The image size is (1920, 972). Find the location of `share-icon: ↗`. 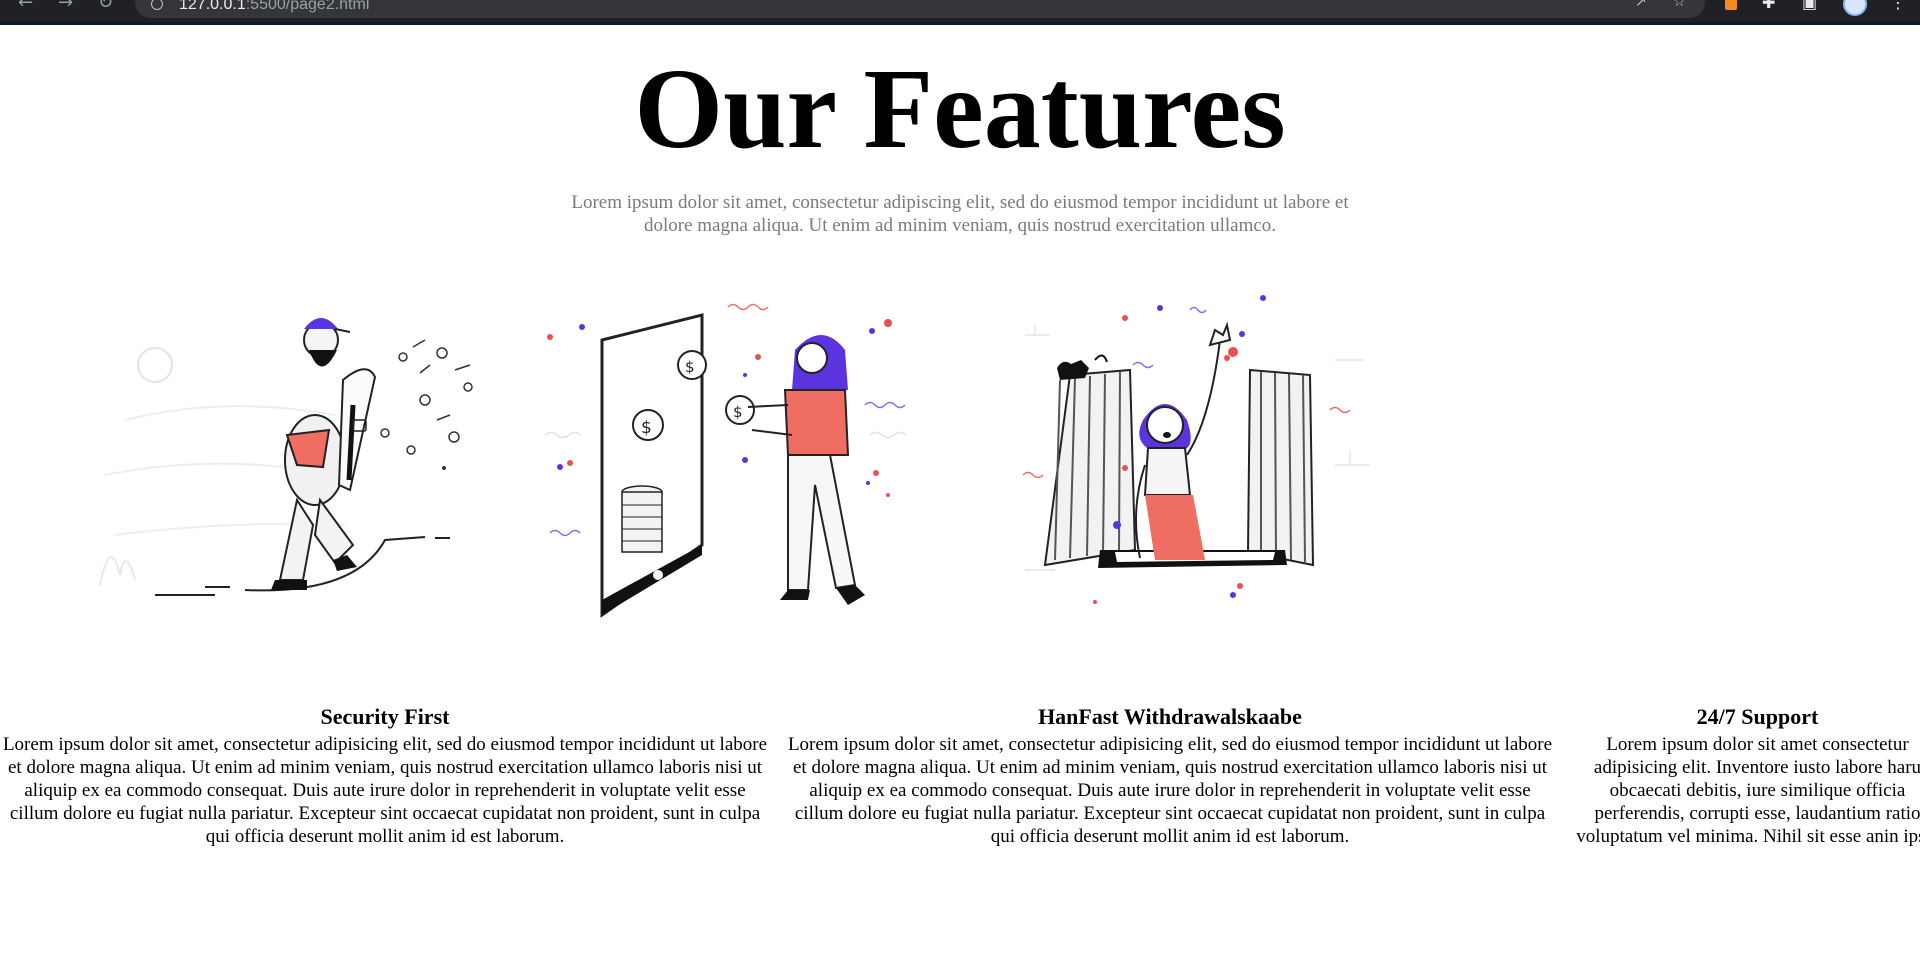

share-icon: ↗ is located at coordinates (1641, 4).